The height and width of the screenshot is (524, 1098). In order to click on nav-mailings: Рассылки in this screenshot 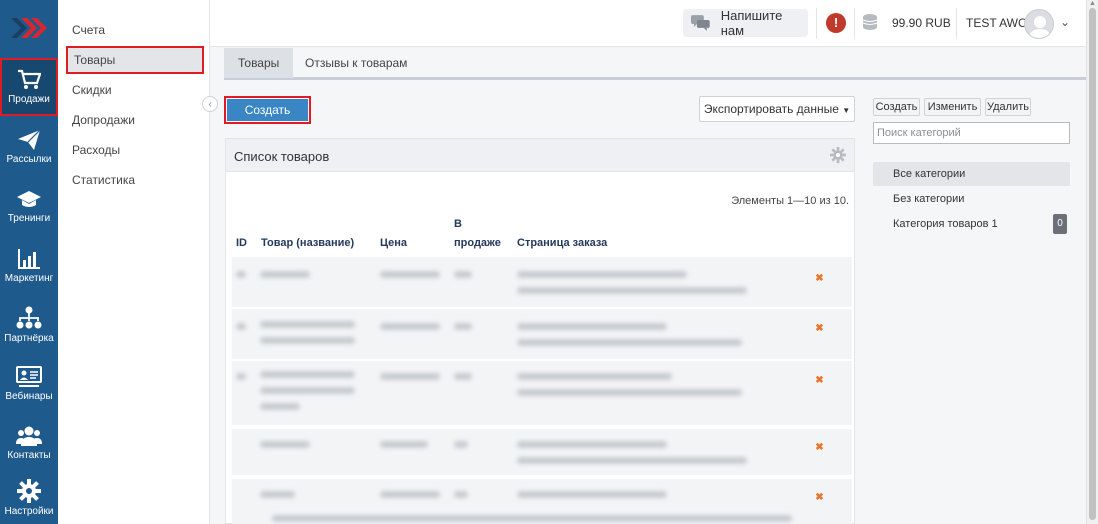, I will do `click(29, 147)`.